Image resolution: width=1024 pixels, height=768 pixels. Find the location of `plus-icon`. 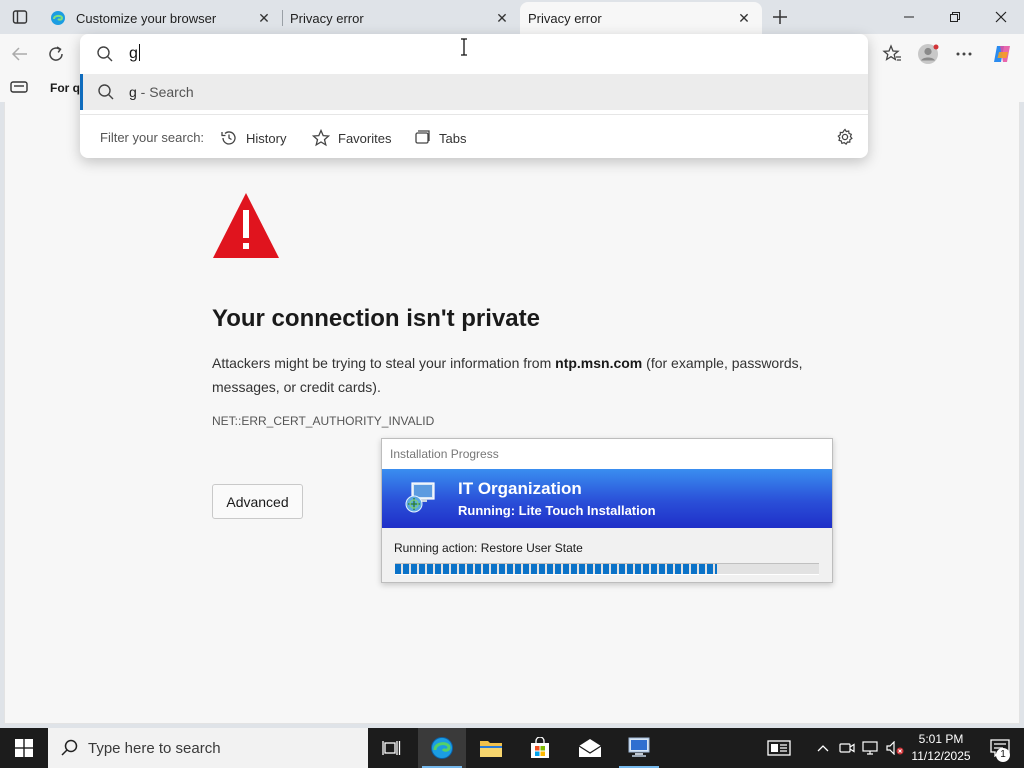

plus-icon is located at coordinates (780, 17).